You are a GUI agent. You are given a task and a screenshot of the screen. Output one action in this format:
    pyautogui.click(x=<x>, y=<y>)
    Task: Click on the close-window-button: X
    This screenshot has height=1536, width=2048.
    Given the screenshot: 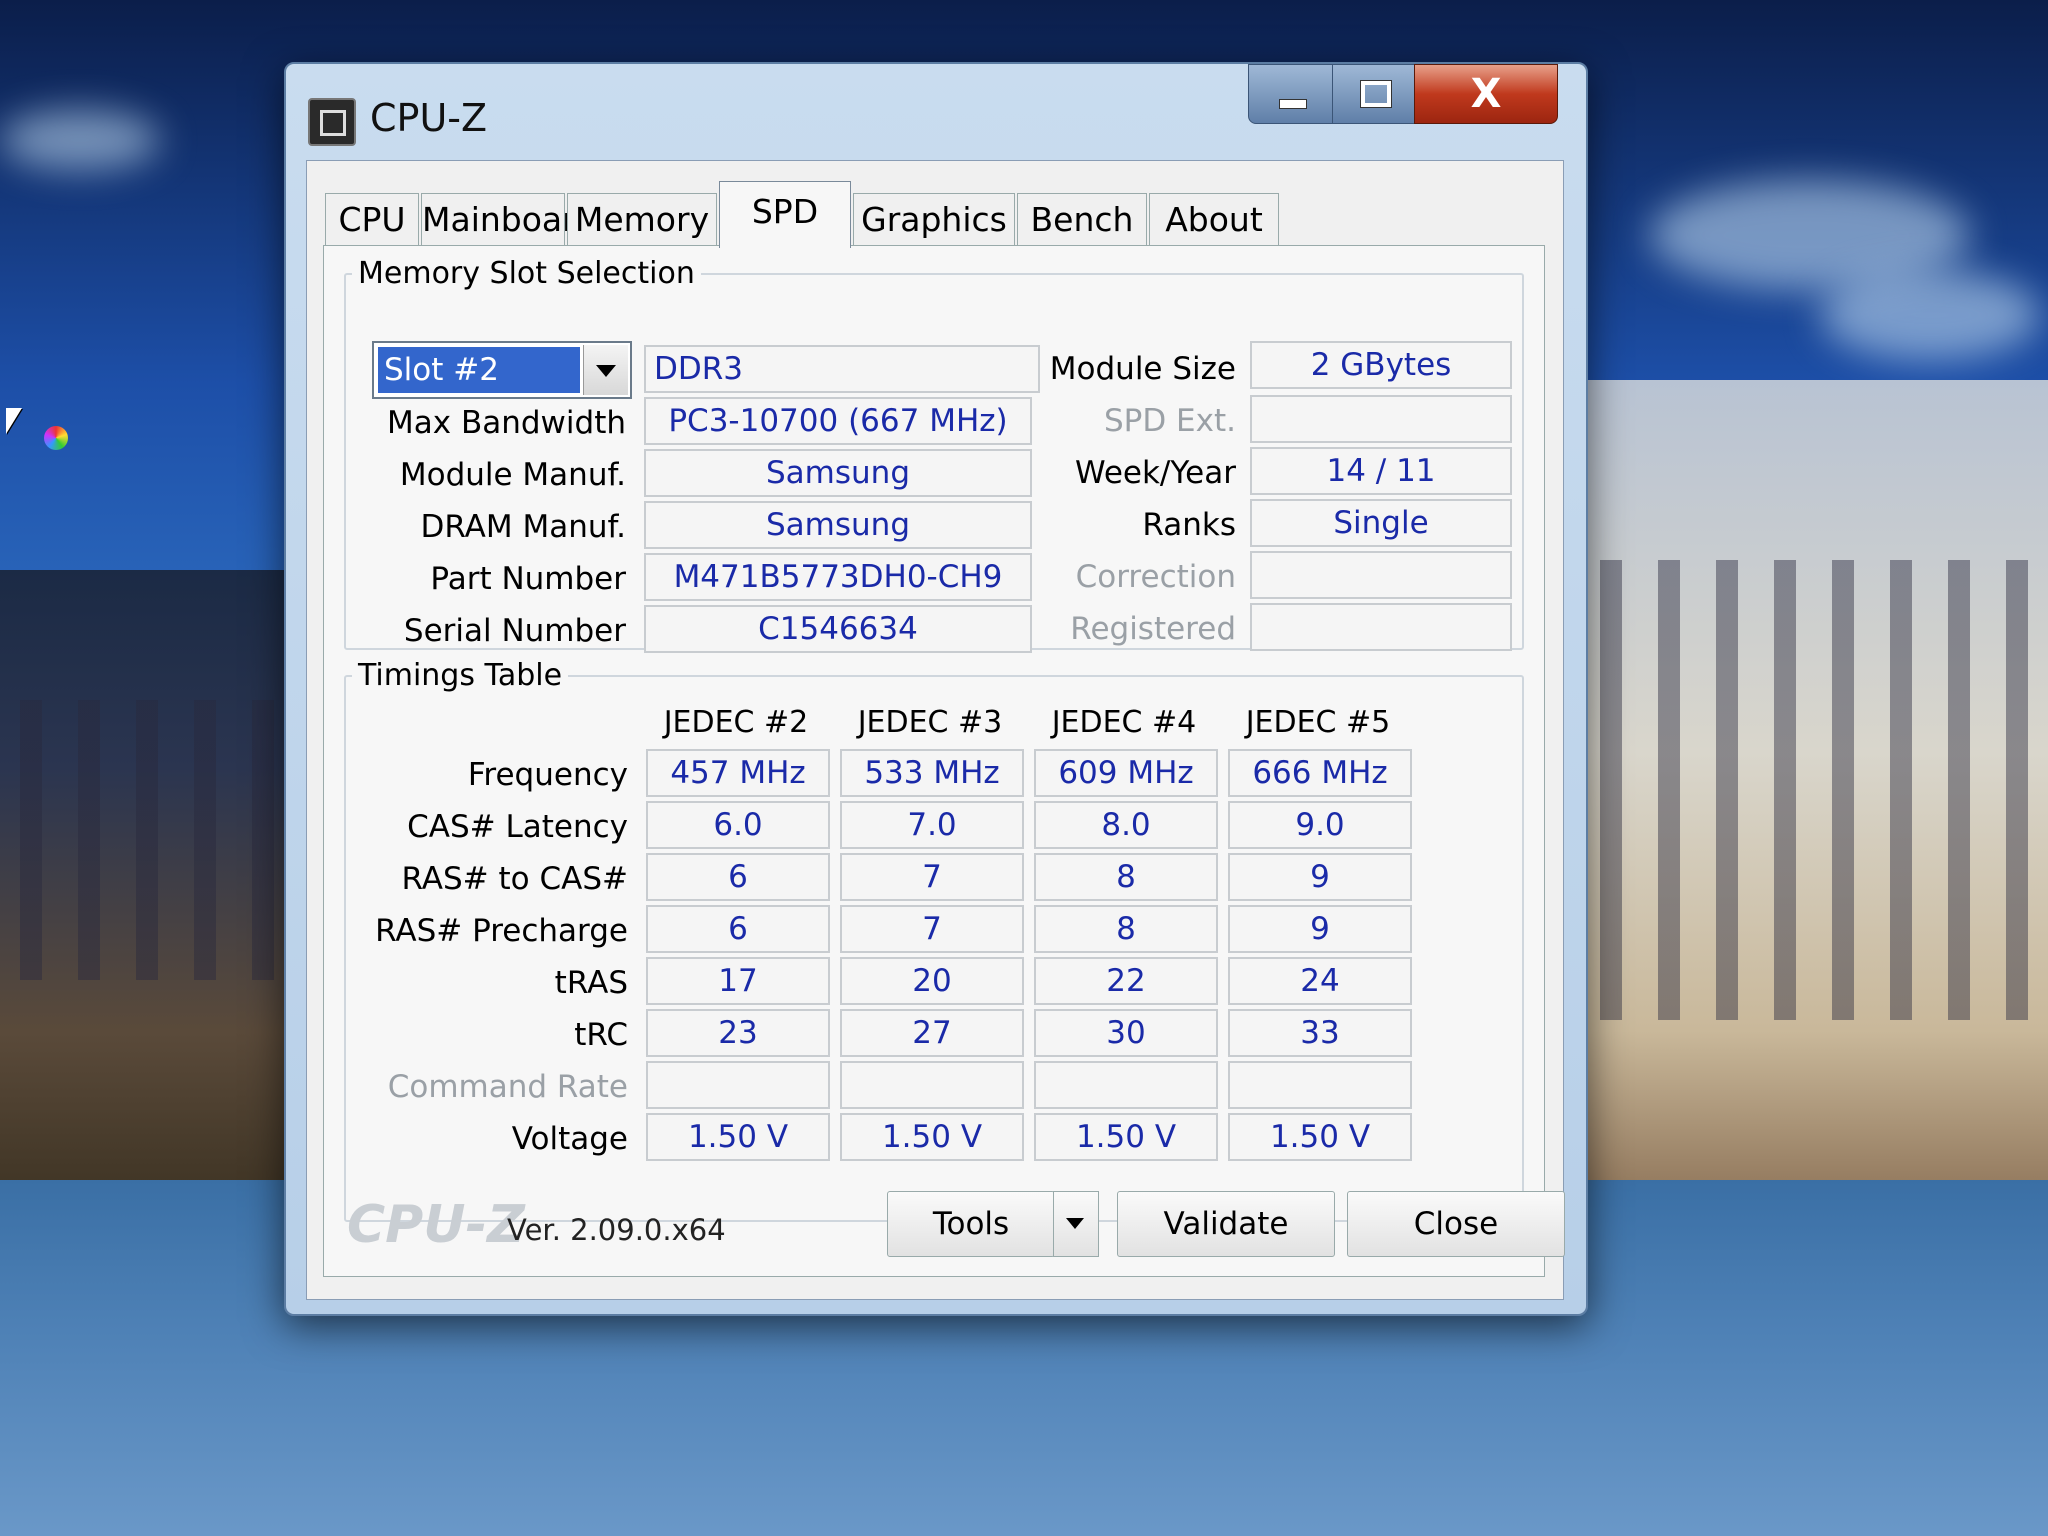 What is the action you would take?
    pyautogui.click(x=1486, y=94)
    